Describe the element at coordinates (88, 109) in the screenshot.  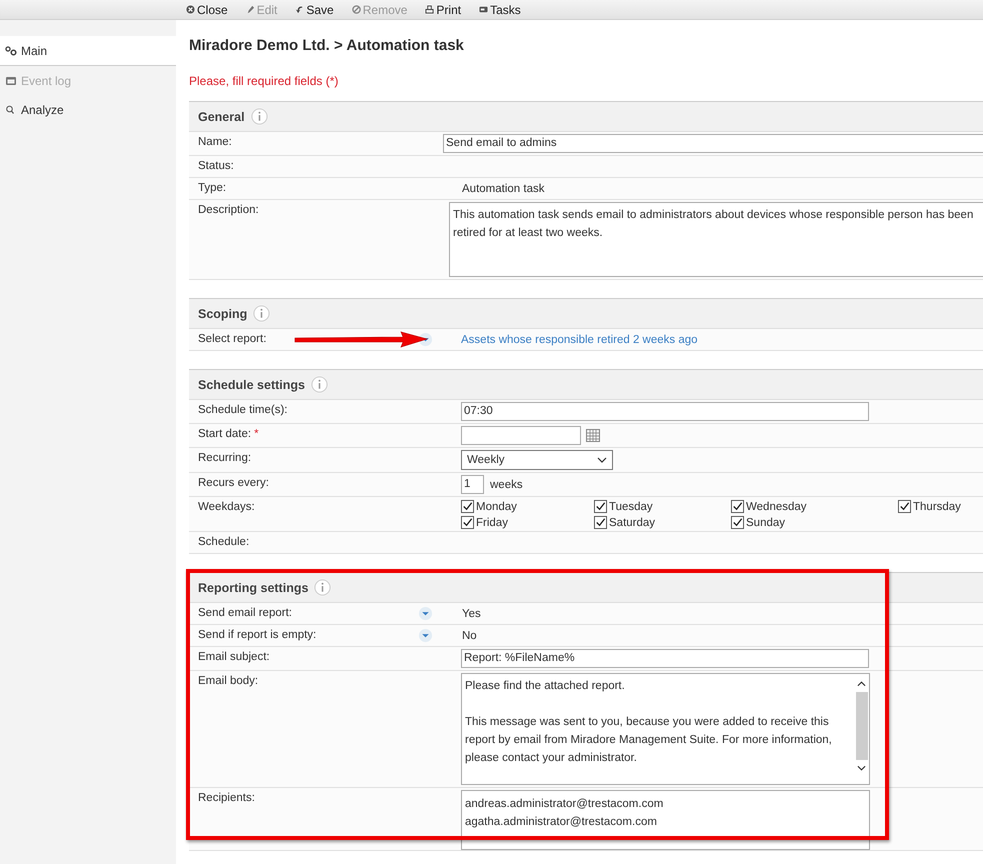
I see `sidebar-item: Analyze` at that location.